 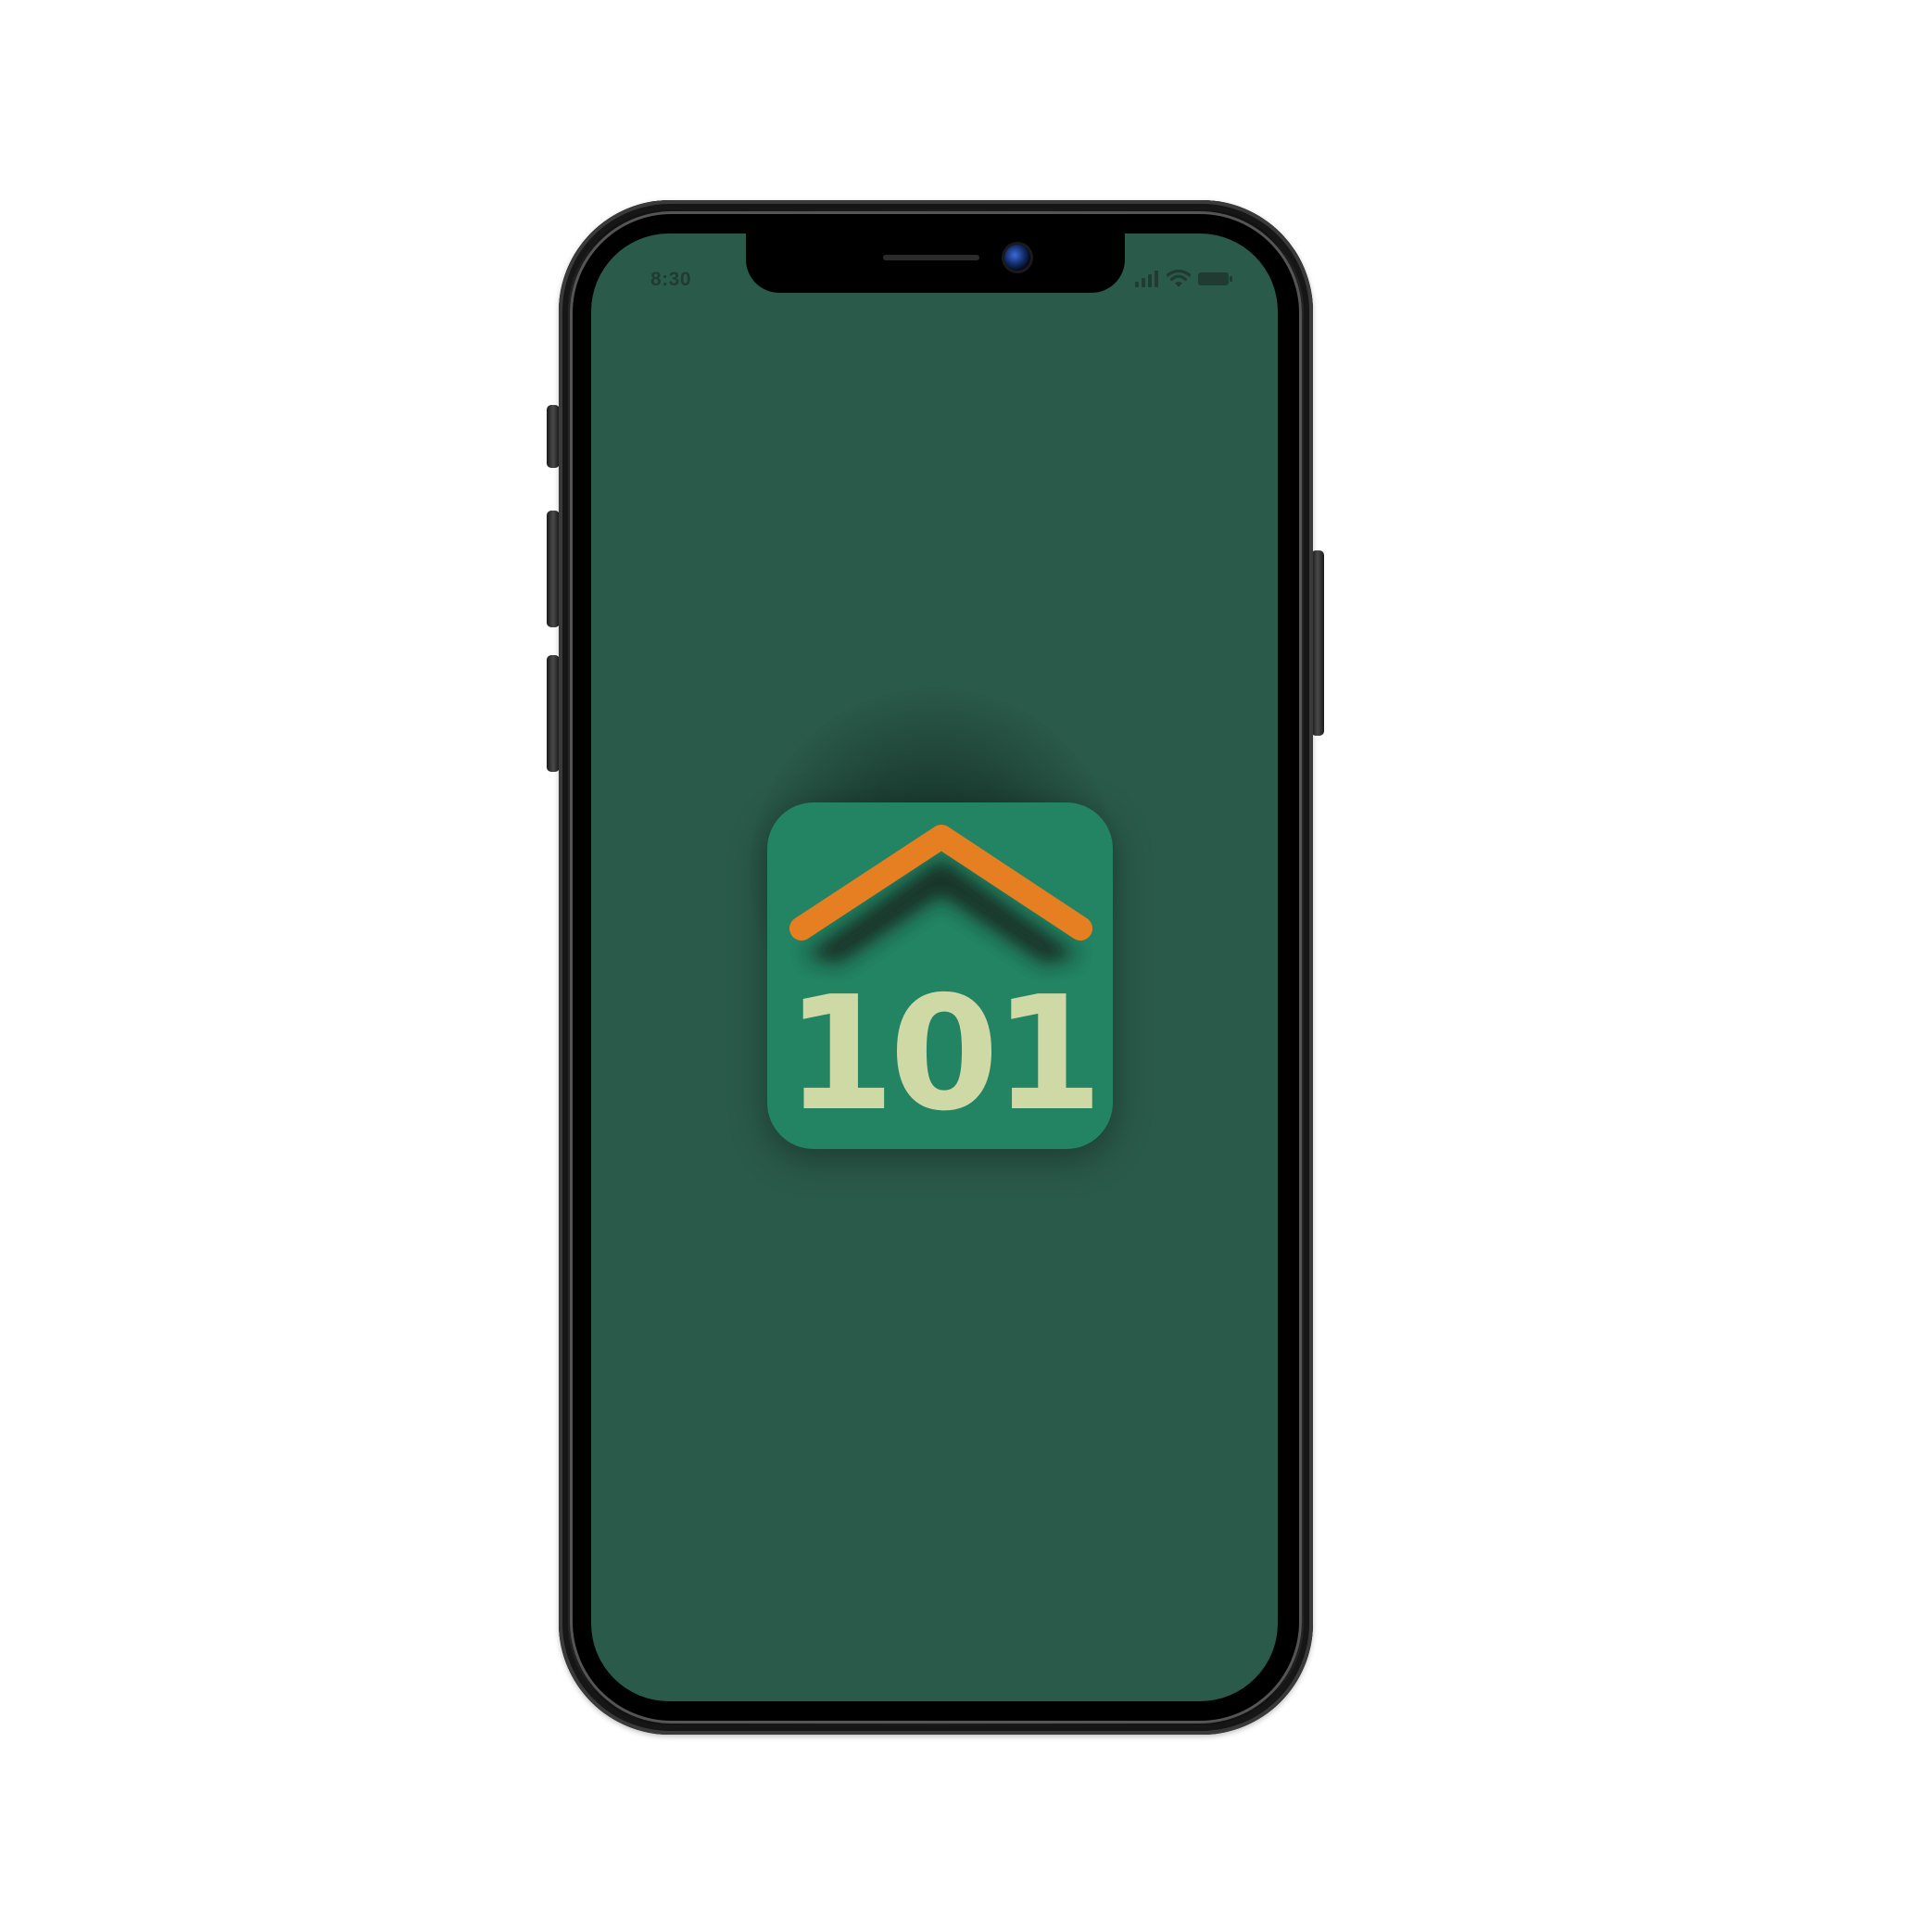 I want to click on volume-up-button, so click(x=553, y=569).